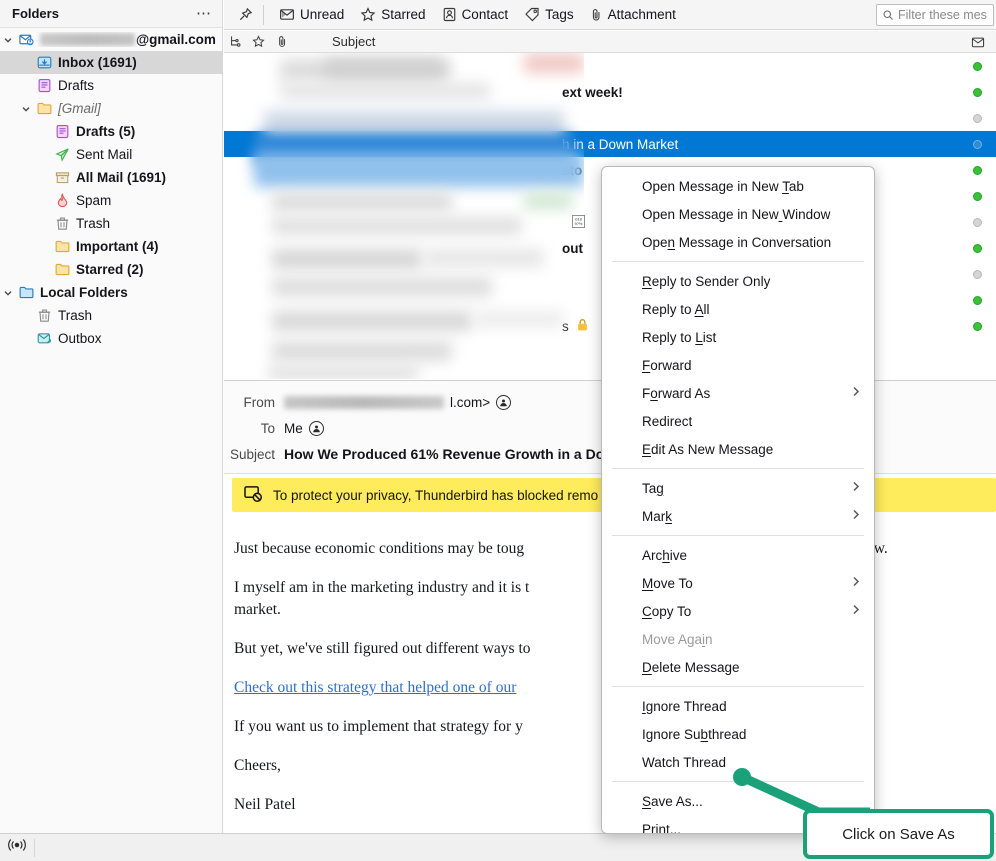  Describe the element at coordinates (677, 639) in the screenshot. I see `menu-item-label: Move Again` at that location.